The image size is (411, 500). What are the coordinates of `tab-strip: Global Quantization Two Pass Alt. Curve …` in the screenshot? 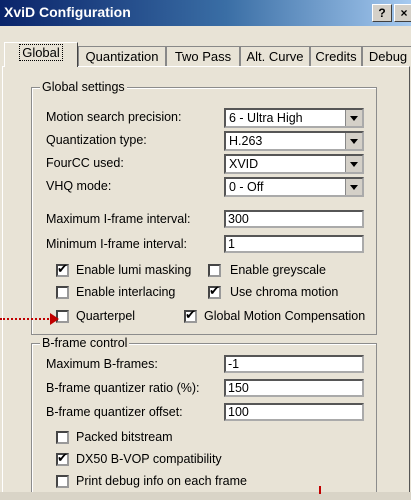 It's located at (206, 54).